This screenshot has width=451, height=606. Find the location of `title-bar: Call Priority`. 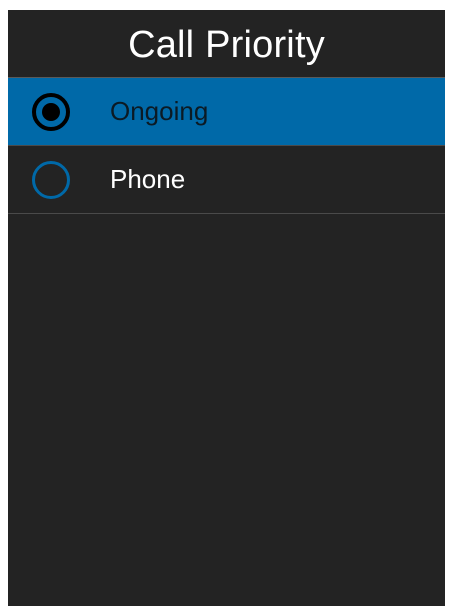

title-bar: Call Priority is located at coordinates (226, 44).